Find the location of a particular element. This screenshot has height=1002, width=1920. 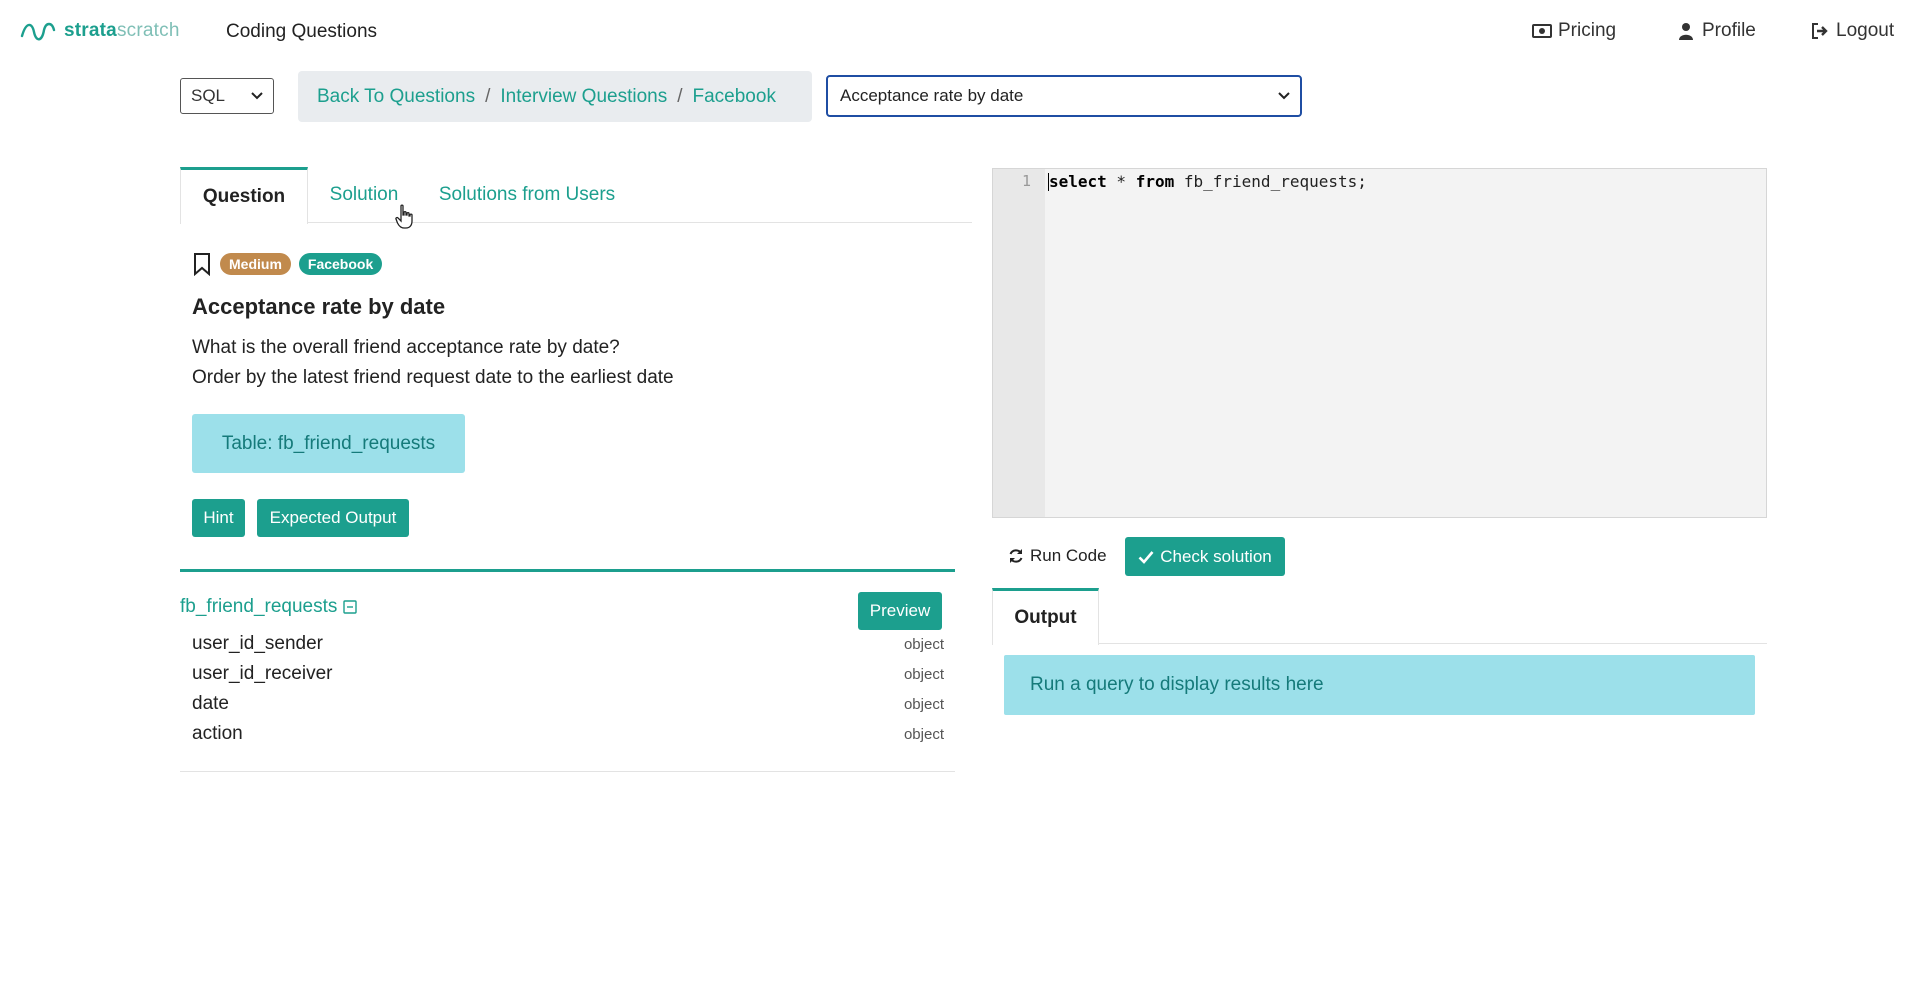

language-select: SQL is located at coordinates (227, 96).